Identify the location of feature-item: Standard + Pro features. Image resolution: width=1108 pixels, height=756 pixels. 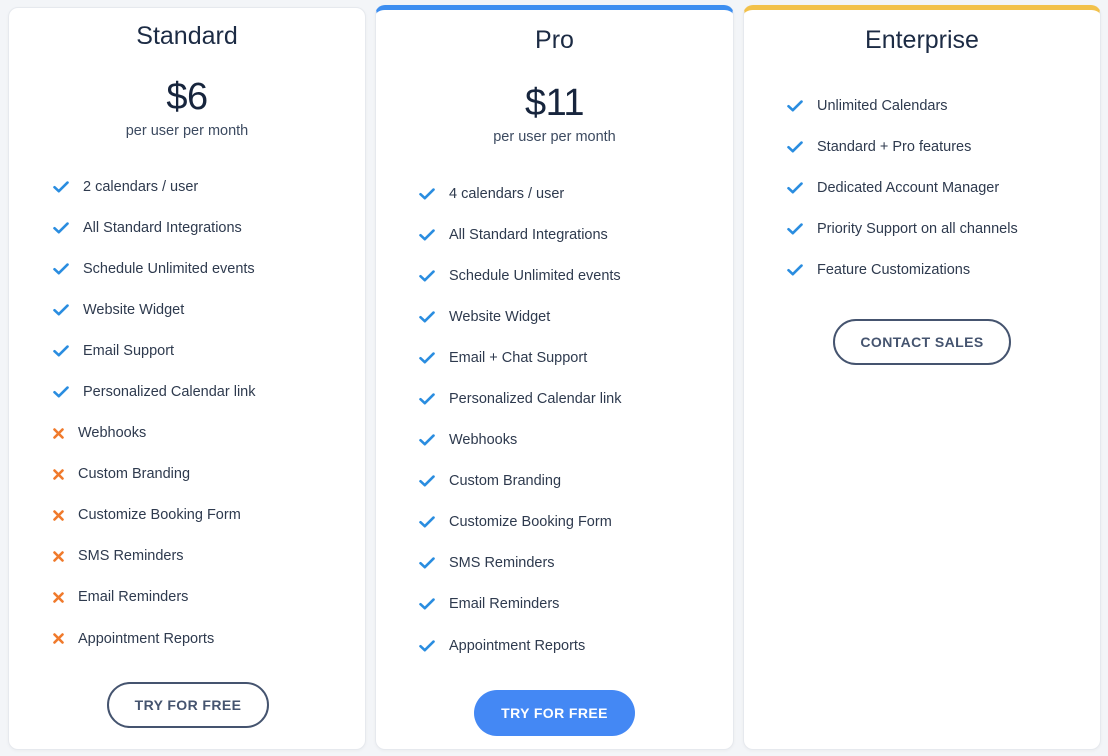
(902, 146).